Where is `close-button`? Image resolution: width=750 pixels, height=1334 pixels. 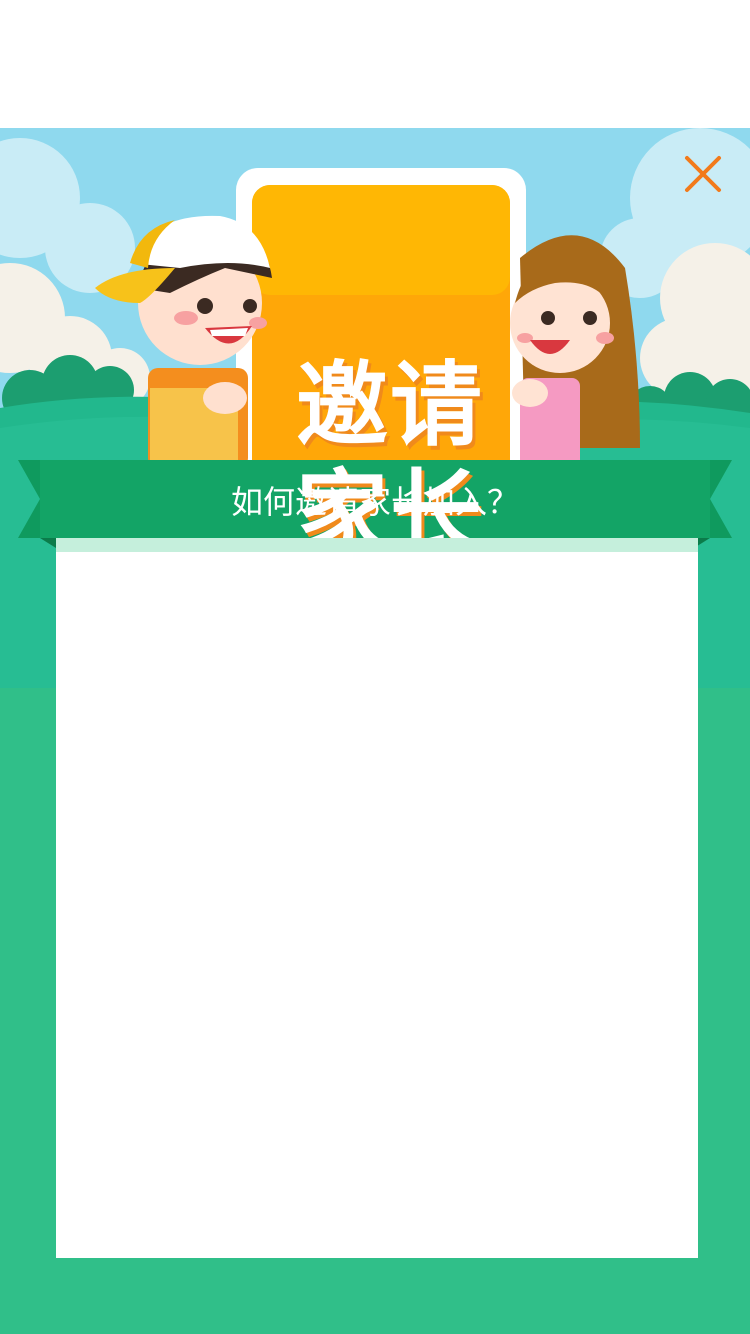 close-button is located at coordinates (703, 174).